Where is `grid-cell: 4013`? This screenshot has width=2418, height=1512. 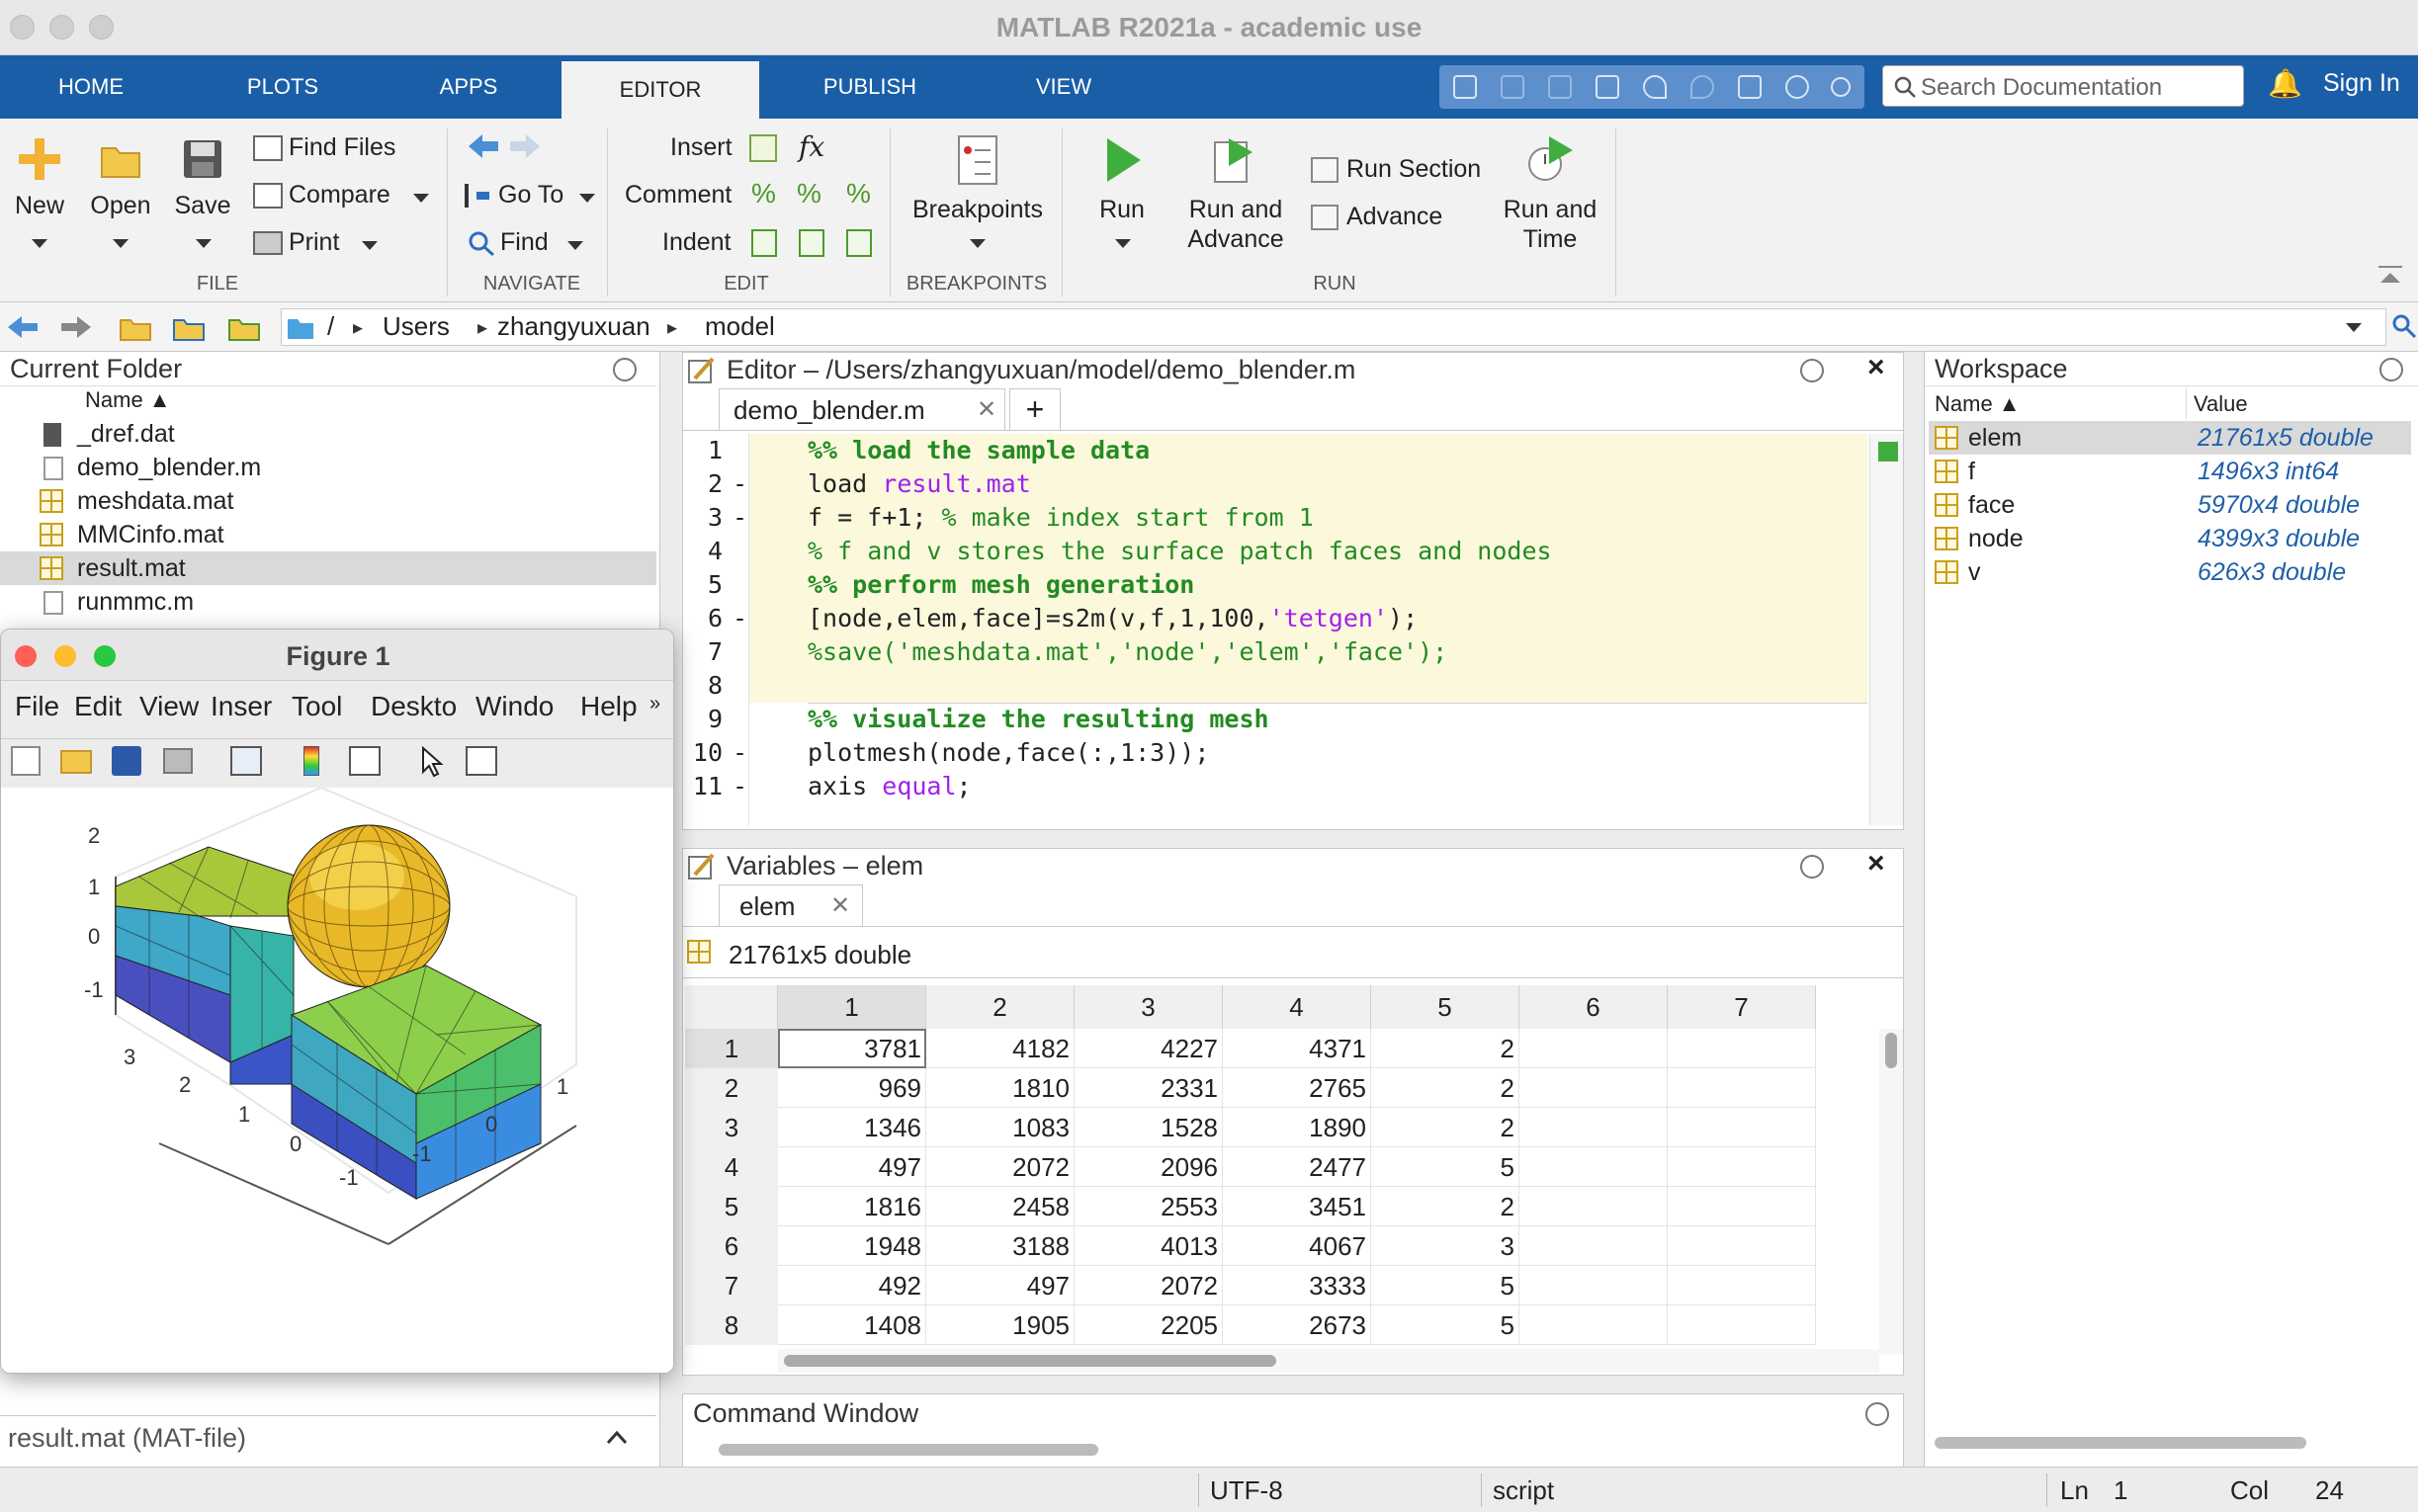 grid-cell: 4013 is located at coordinates (1149, 1246).